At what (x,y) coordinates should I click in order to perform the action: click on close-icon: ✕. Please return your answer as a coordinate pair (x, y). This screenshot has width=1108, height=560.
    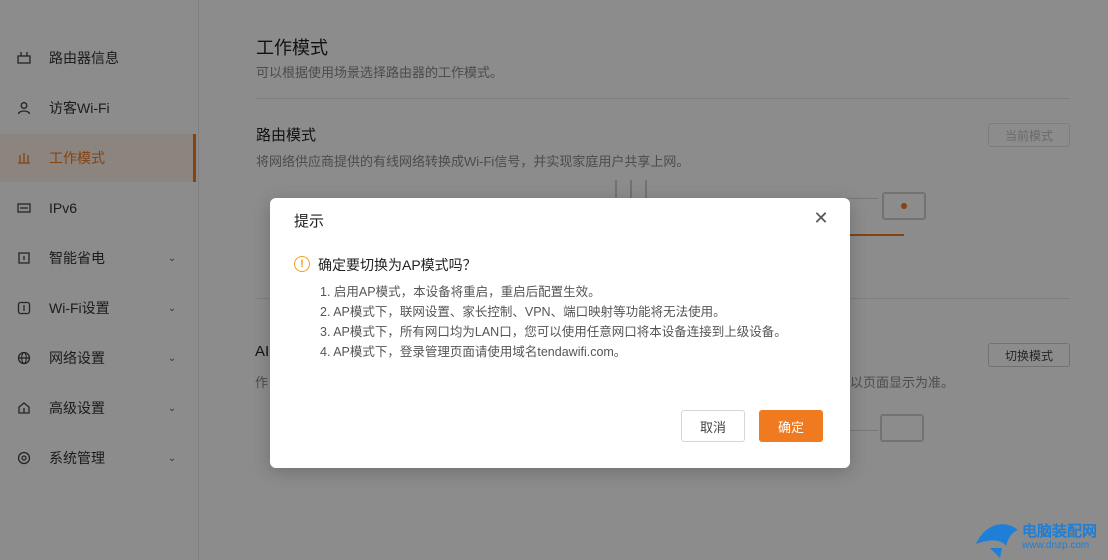
    Looking at the image, I should click on (821, 218).